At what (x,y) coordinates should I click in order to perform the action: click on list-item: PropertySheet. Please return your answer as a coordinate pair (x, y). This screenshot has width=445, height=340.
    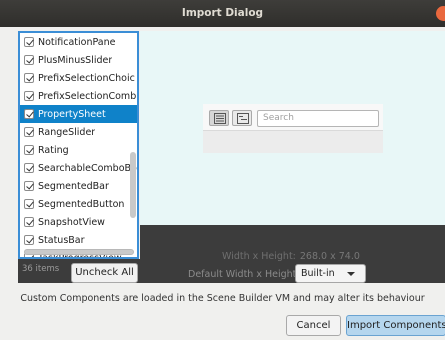
    Looking at the image, I should click on (78, 114).